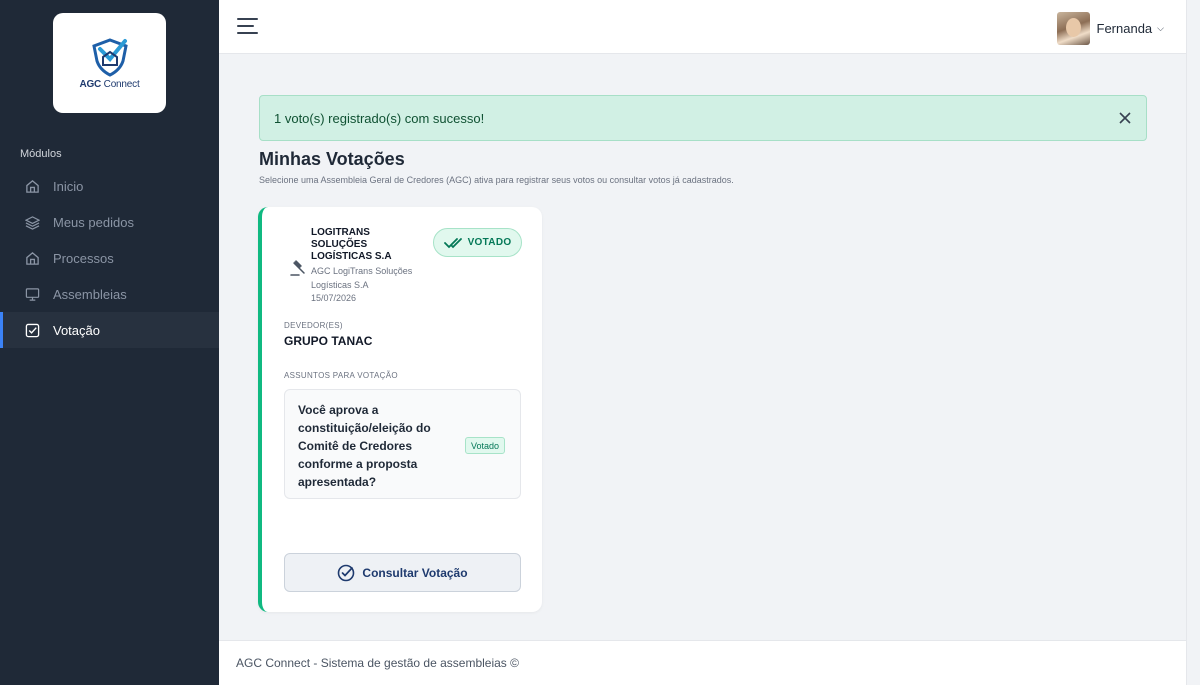  I want to click on close-icon, so click(1125, 118).